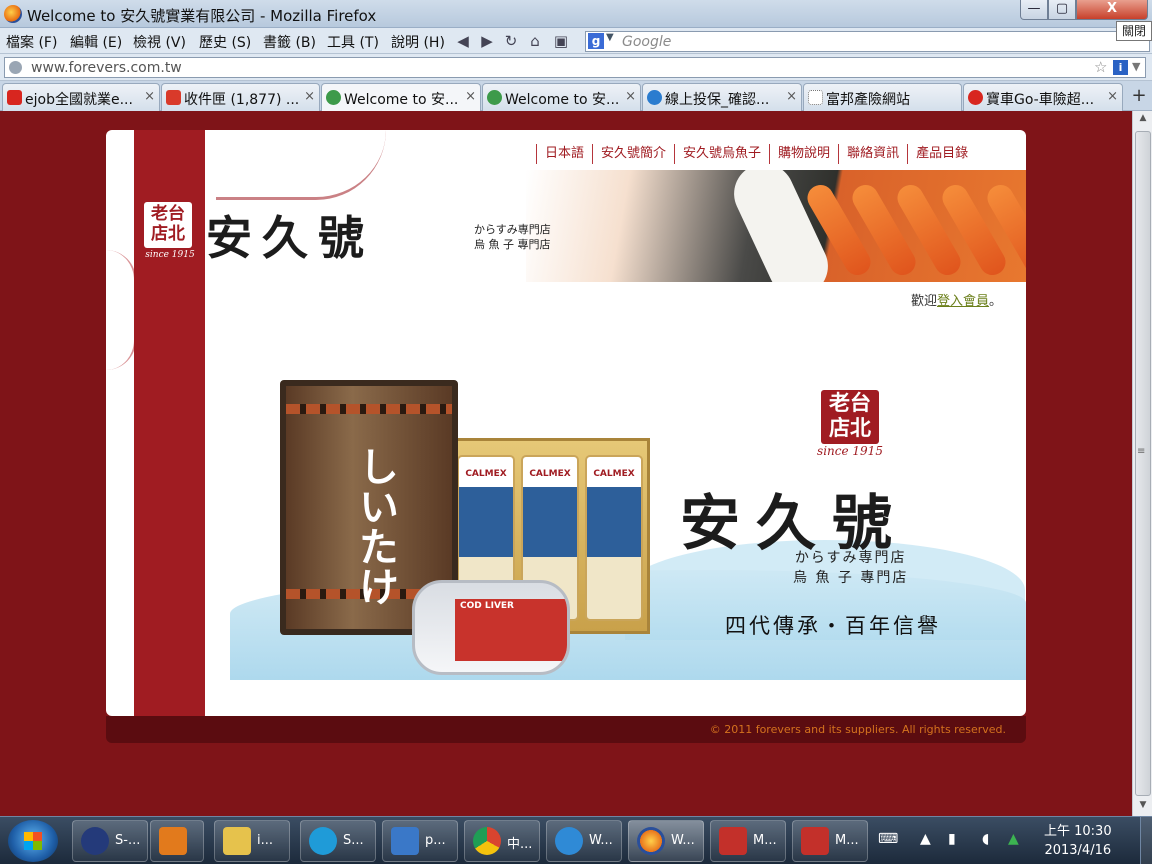 This screenshot has width=1152, height=864. What do you see at coordinates (173, 841) in the screenshot?
I see `media-player-icon` at bounding box center [173, 841].